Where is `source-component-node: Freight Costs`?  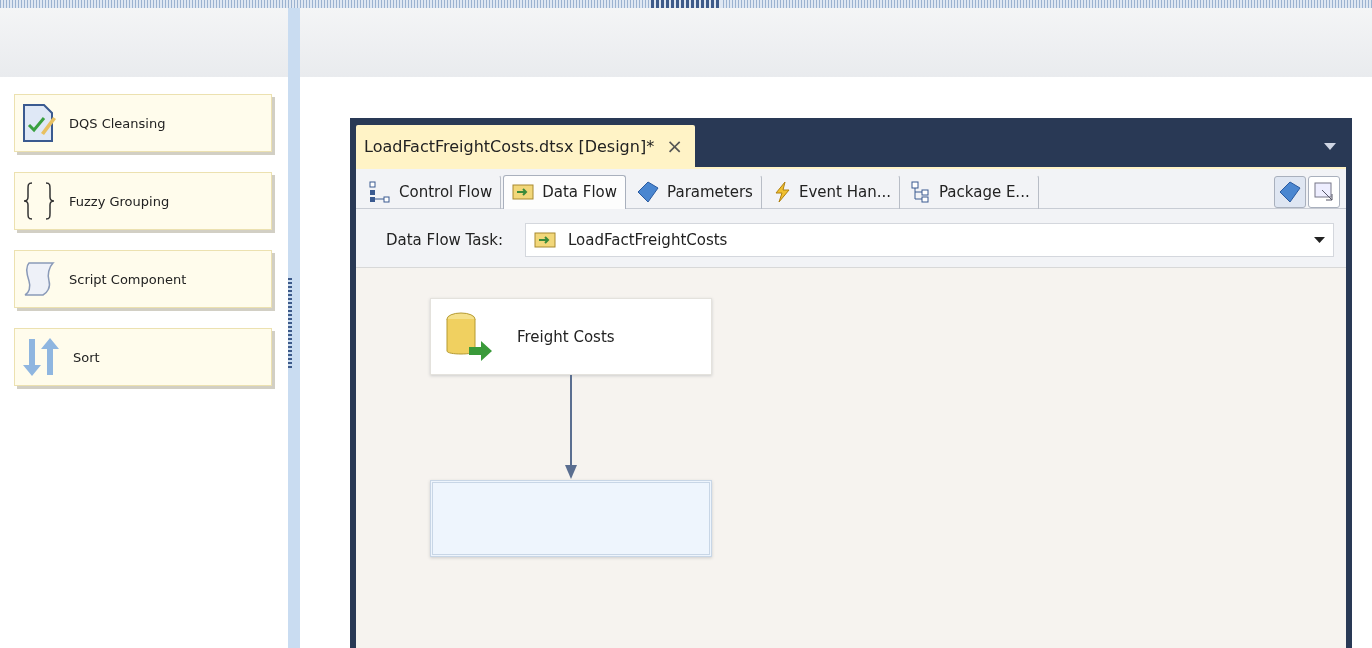 source-component-node: Freight Costs is located at coordinates (571, 336).